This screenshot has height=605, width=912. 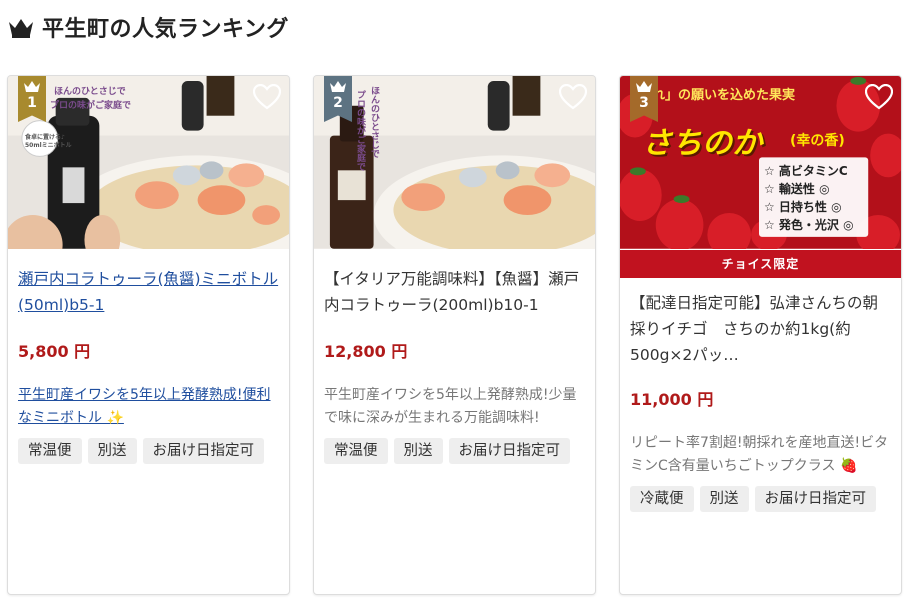 What do you see at coordinates (760, 264) in the screenshot?
I see `choice-limited-badge: チョイス限定` at bounding box center [760, 264].